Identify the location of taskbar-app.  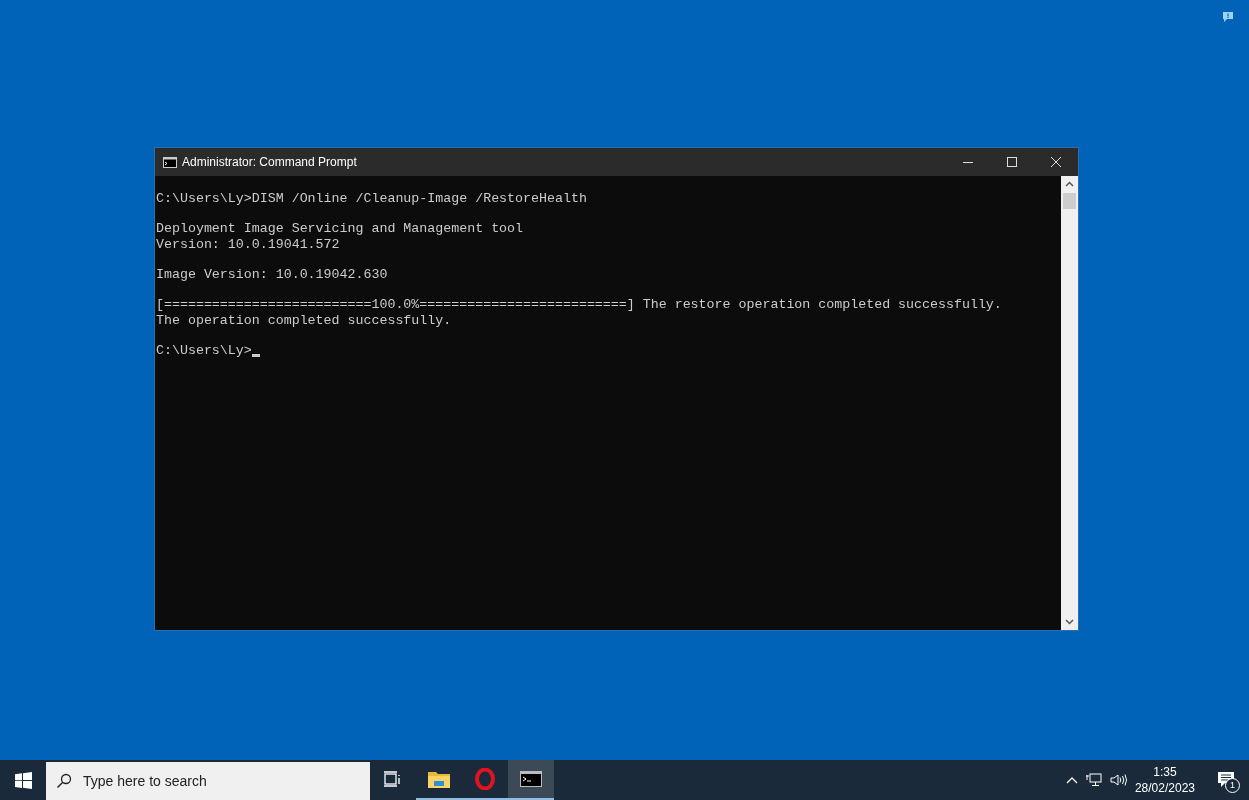
(531, 780).